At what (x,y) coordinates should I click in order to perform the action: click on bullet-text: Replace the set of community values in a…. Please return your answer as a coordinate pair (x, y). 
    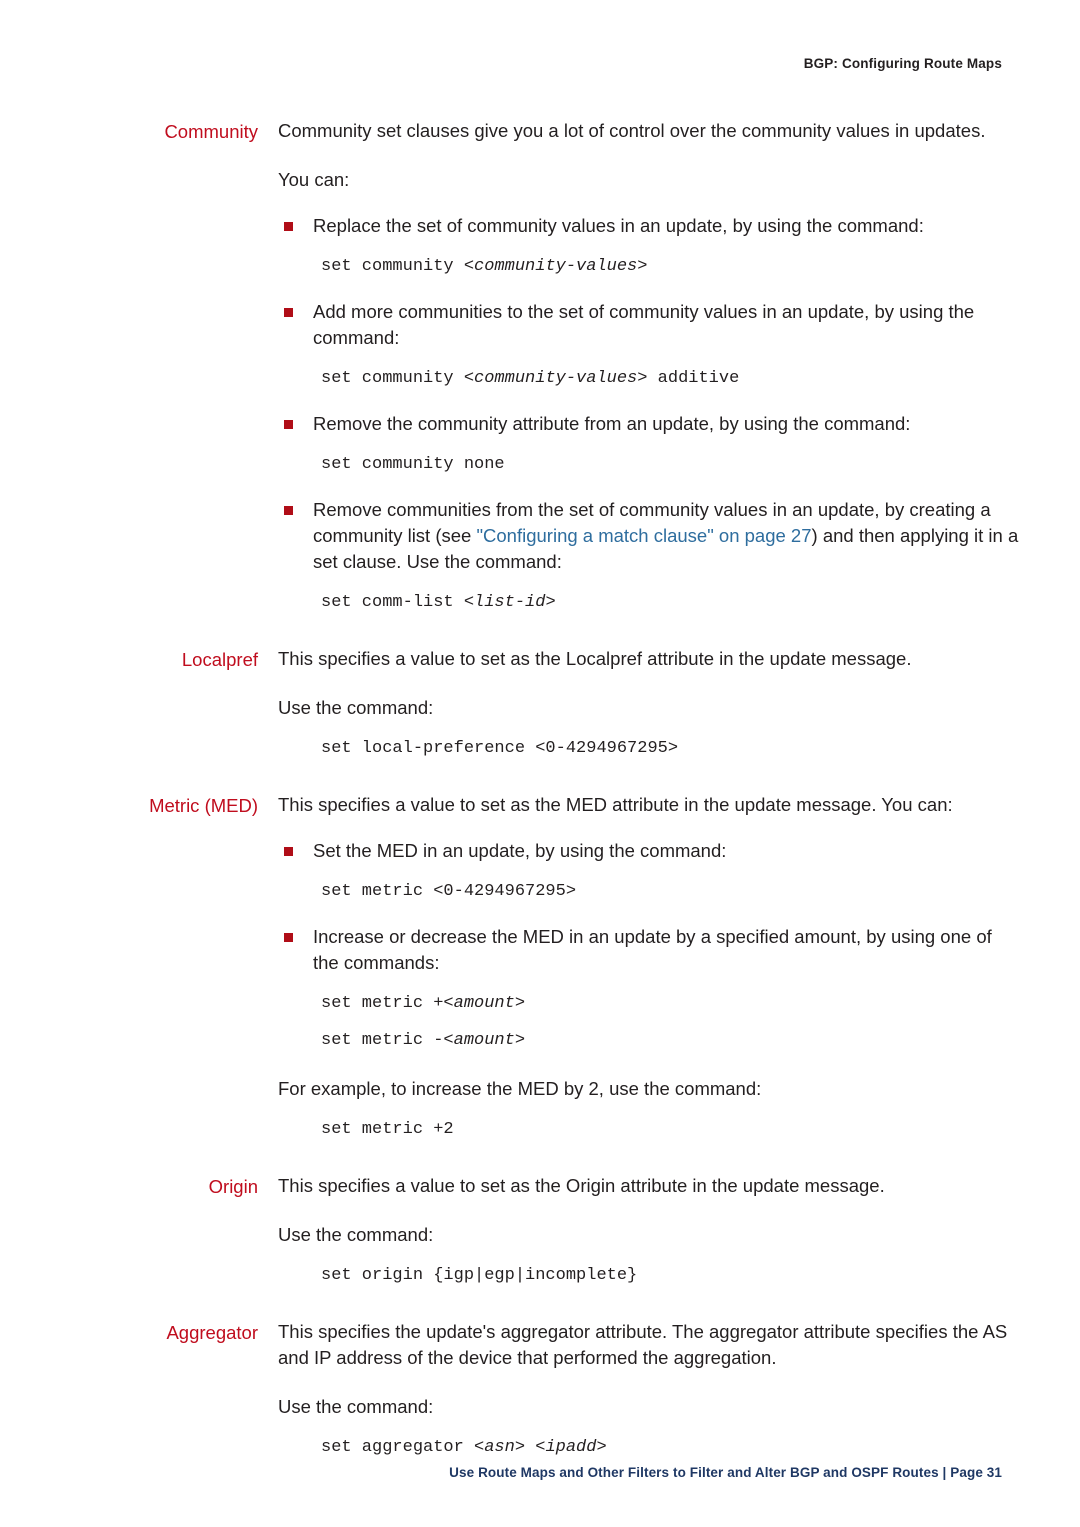
    Looking at the image, I should click on (618, 225).